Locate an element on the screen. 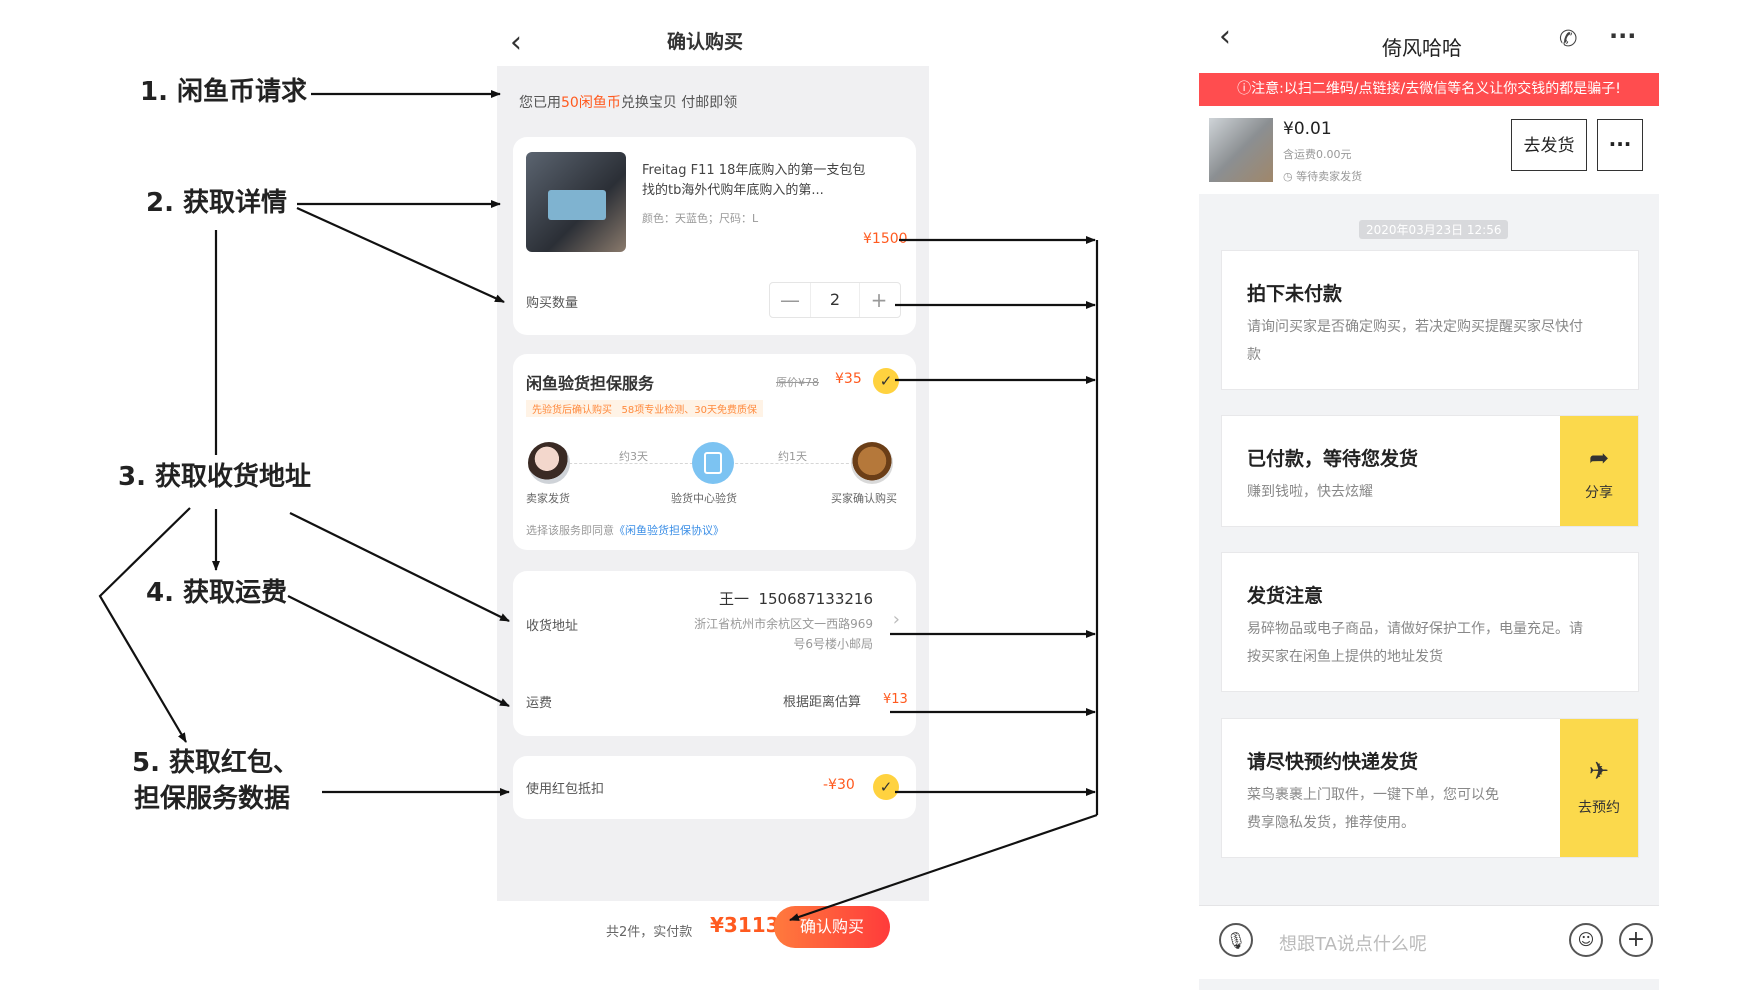 This screenshot has width=1758, height=990. step-2-label: 2. 获取详情 is located at coordinates (217, 203).